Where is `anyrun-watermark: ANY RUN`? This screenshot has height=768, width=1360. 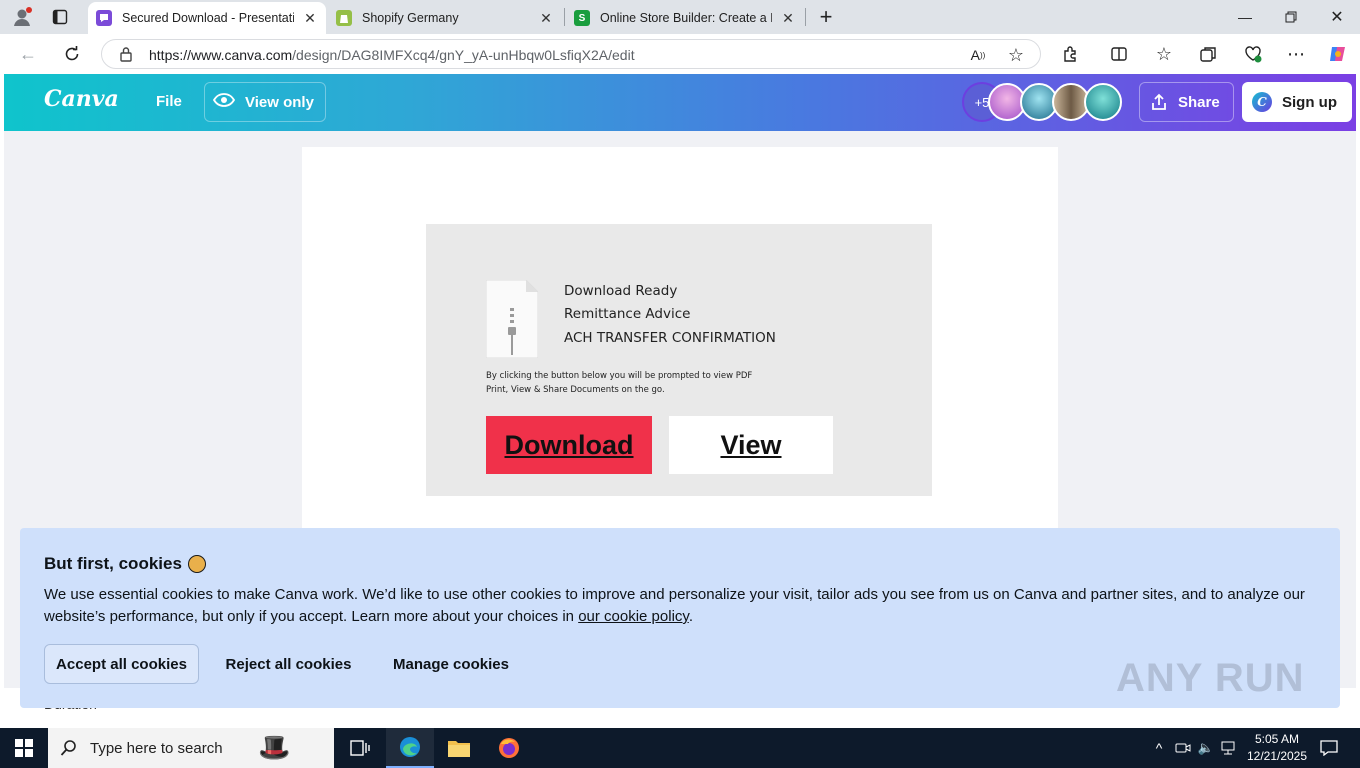
anyrun-watermark: ANY RUN is located at coordinates (1210, 678).